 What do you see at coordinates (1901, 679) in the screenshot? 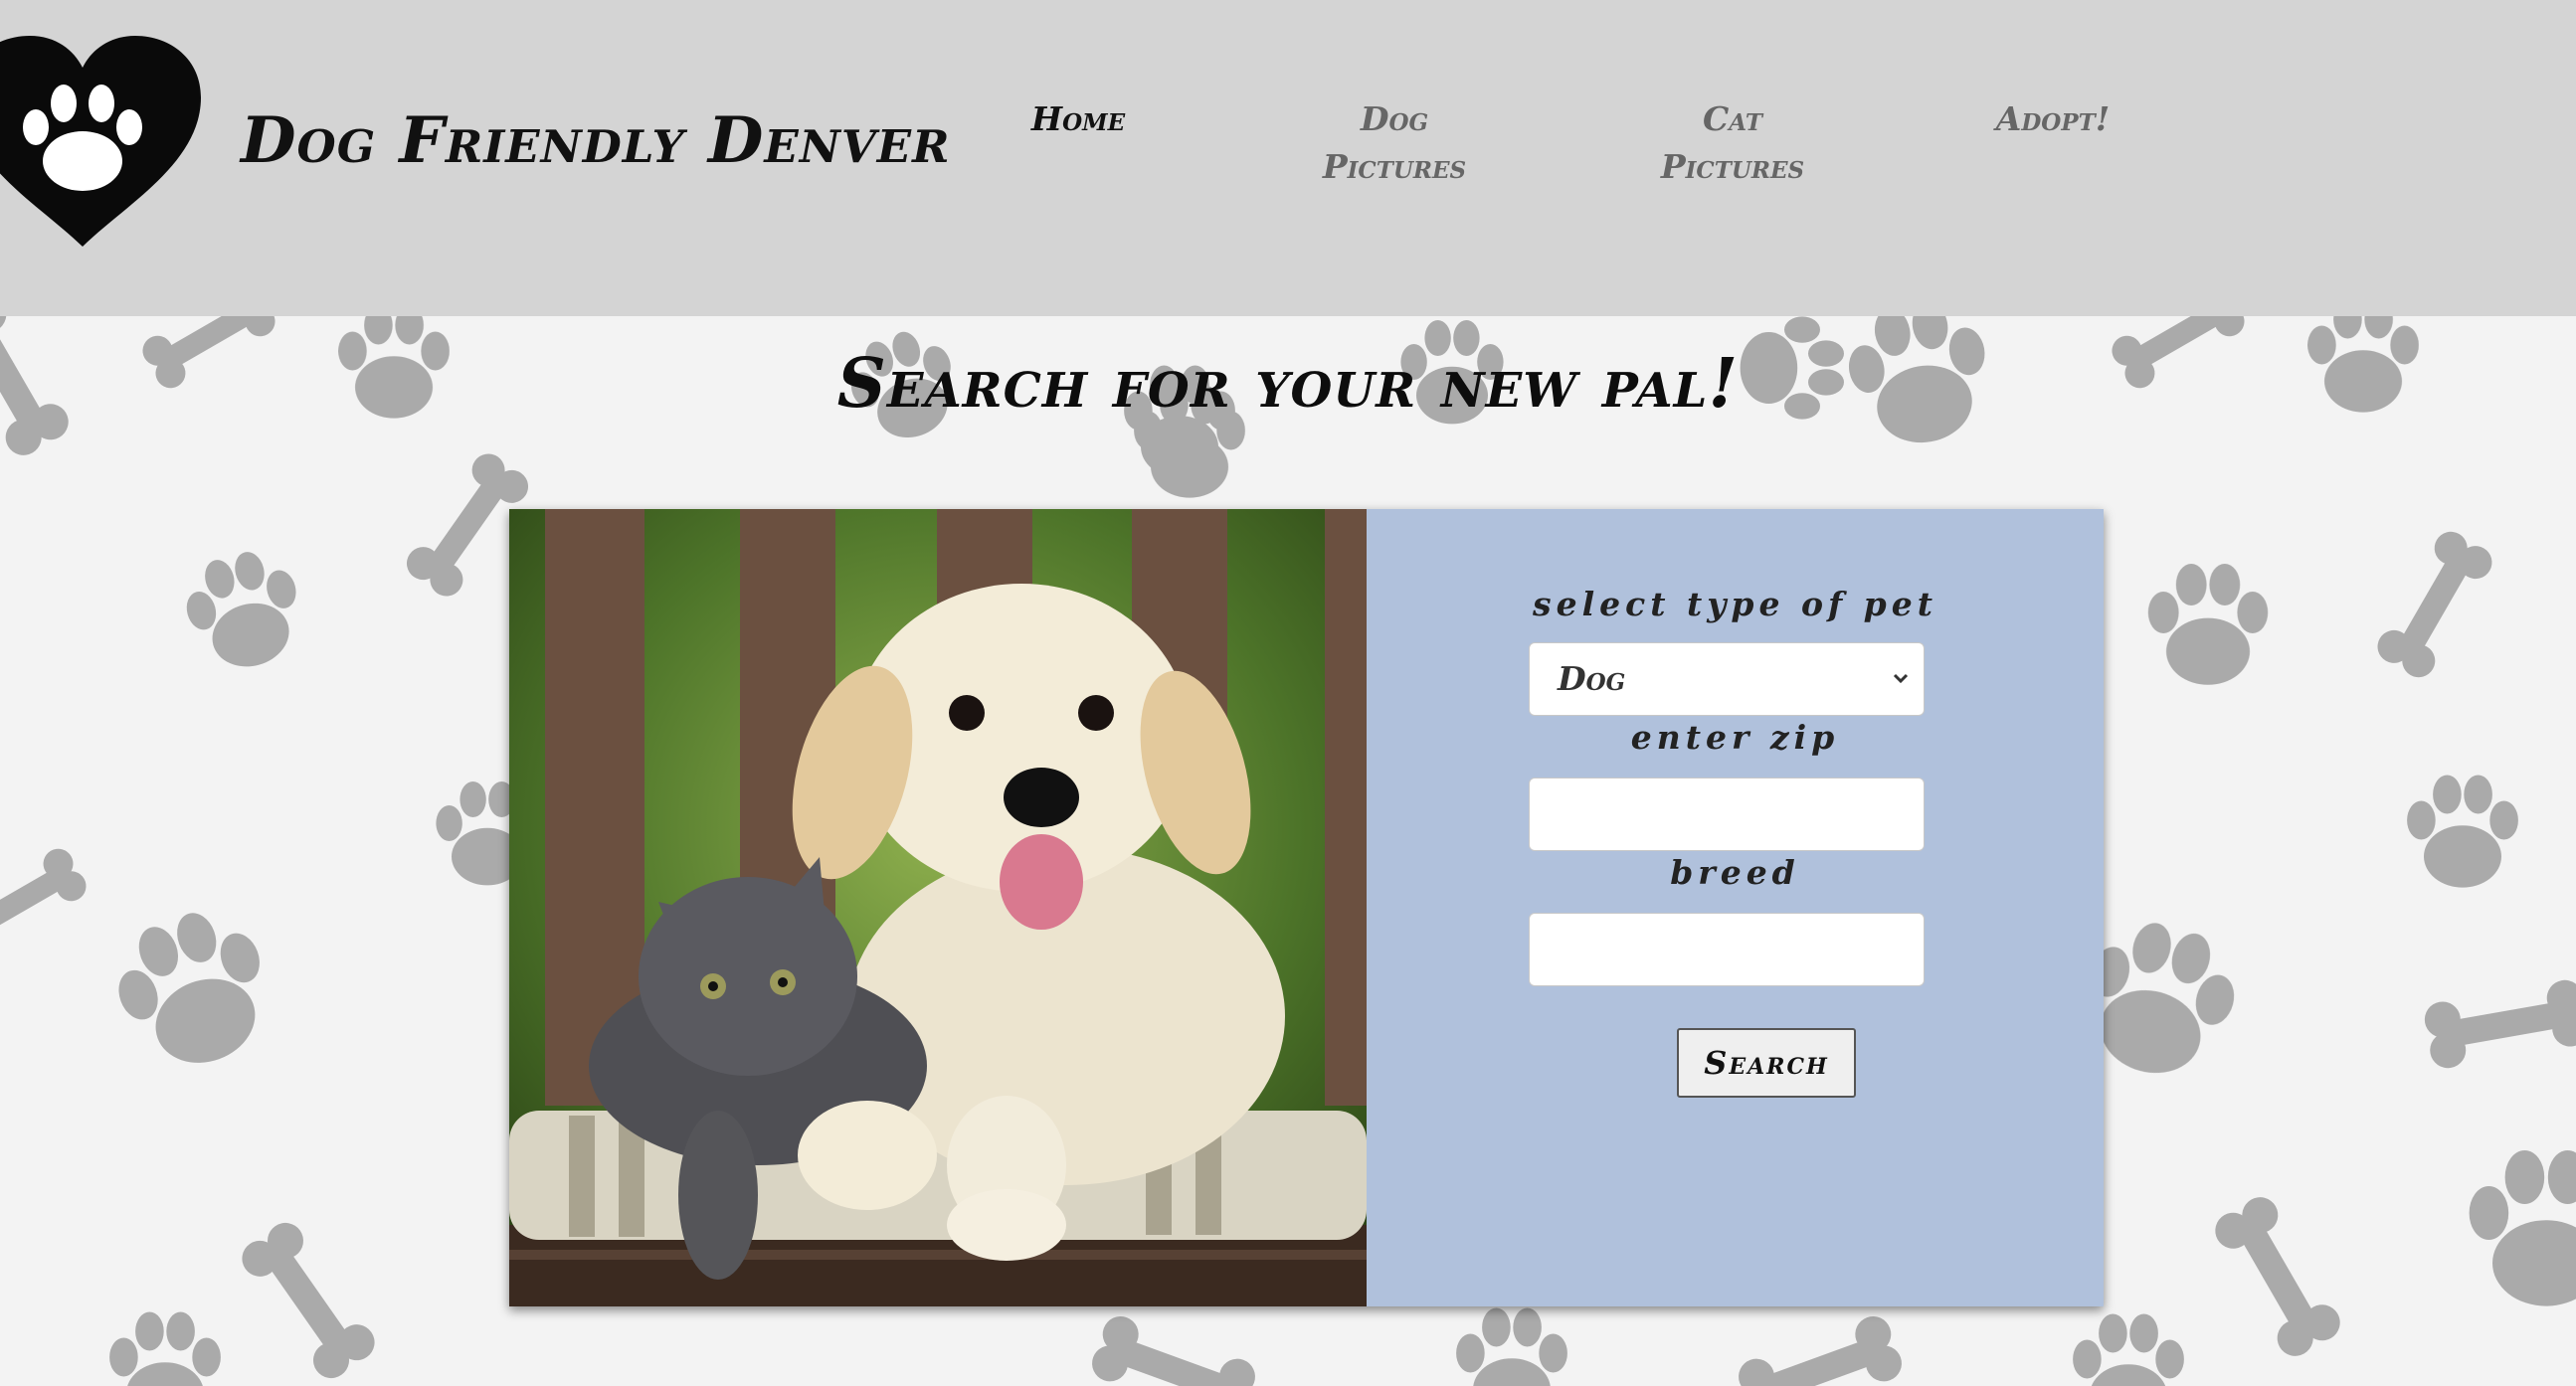
I see `chevron-down-icon` at bounding box center [1901, 679].